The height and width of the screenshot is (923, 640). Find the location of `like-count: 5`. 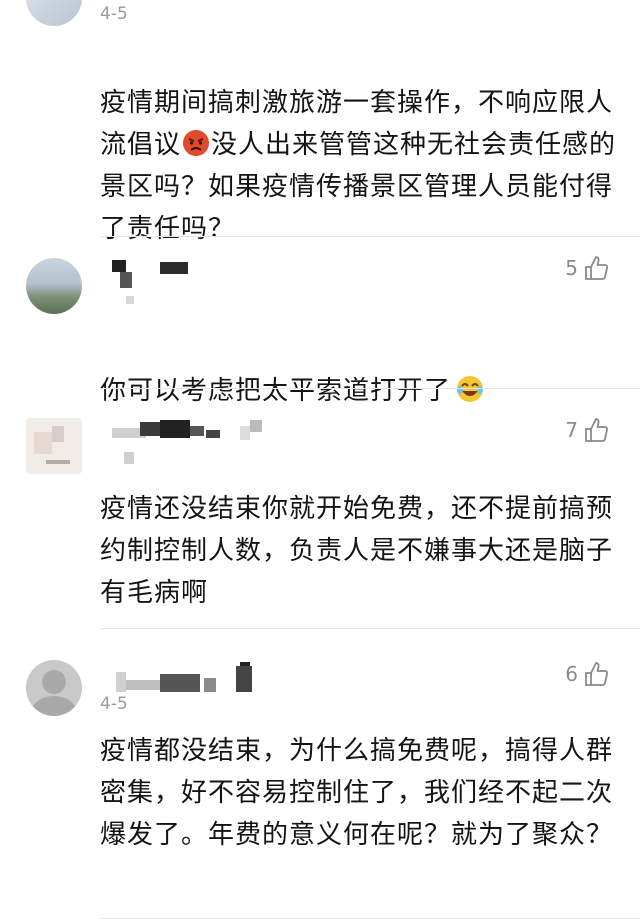

like-count: 5 is located at coordinates (571, 268).